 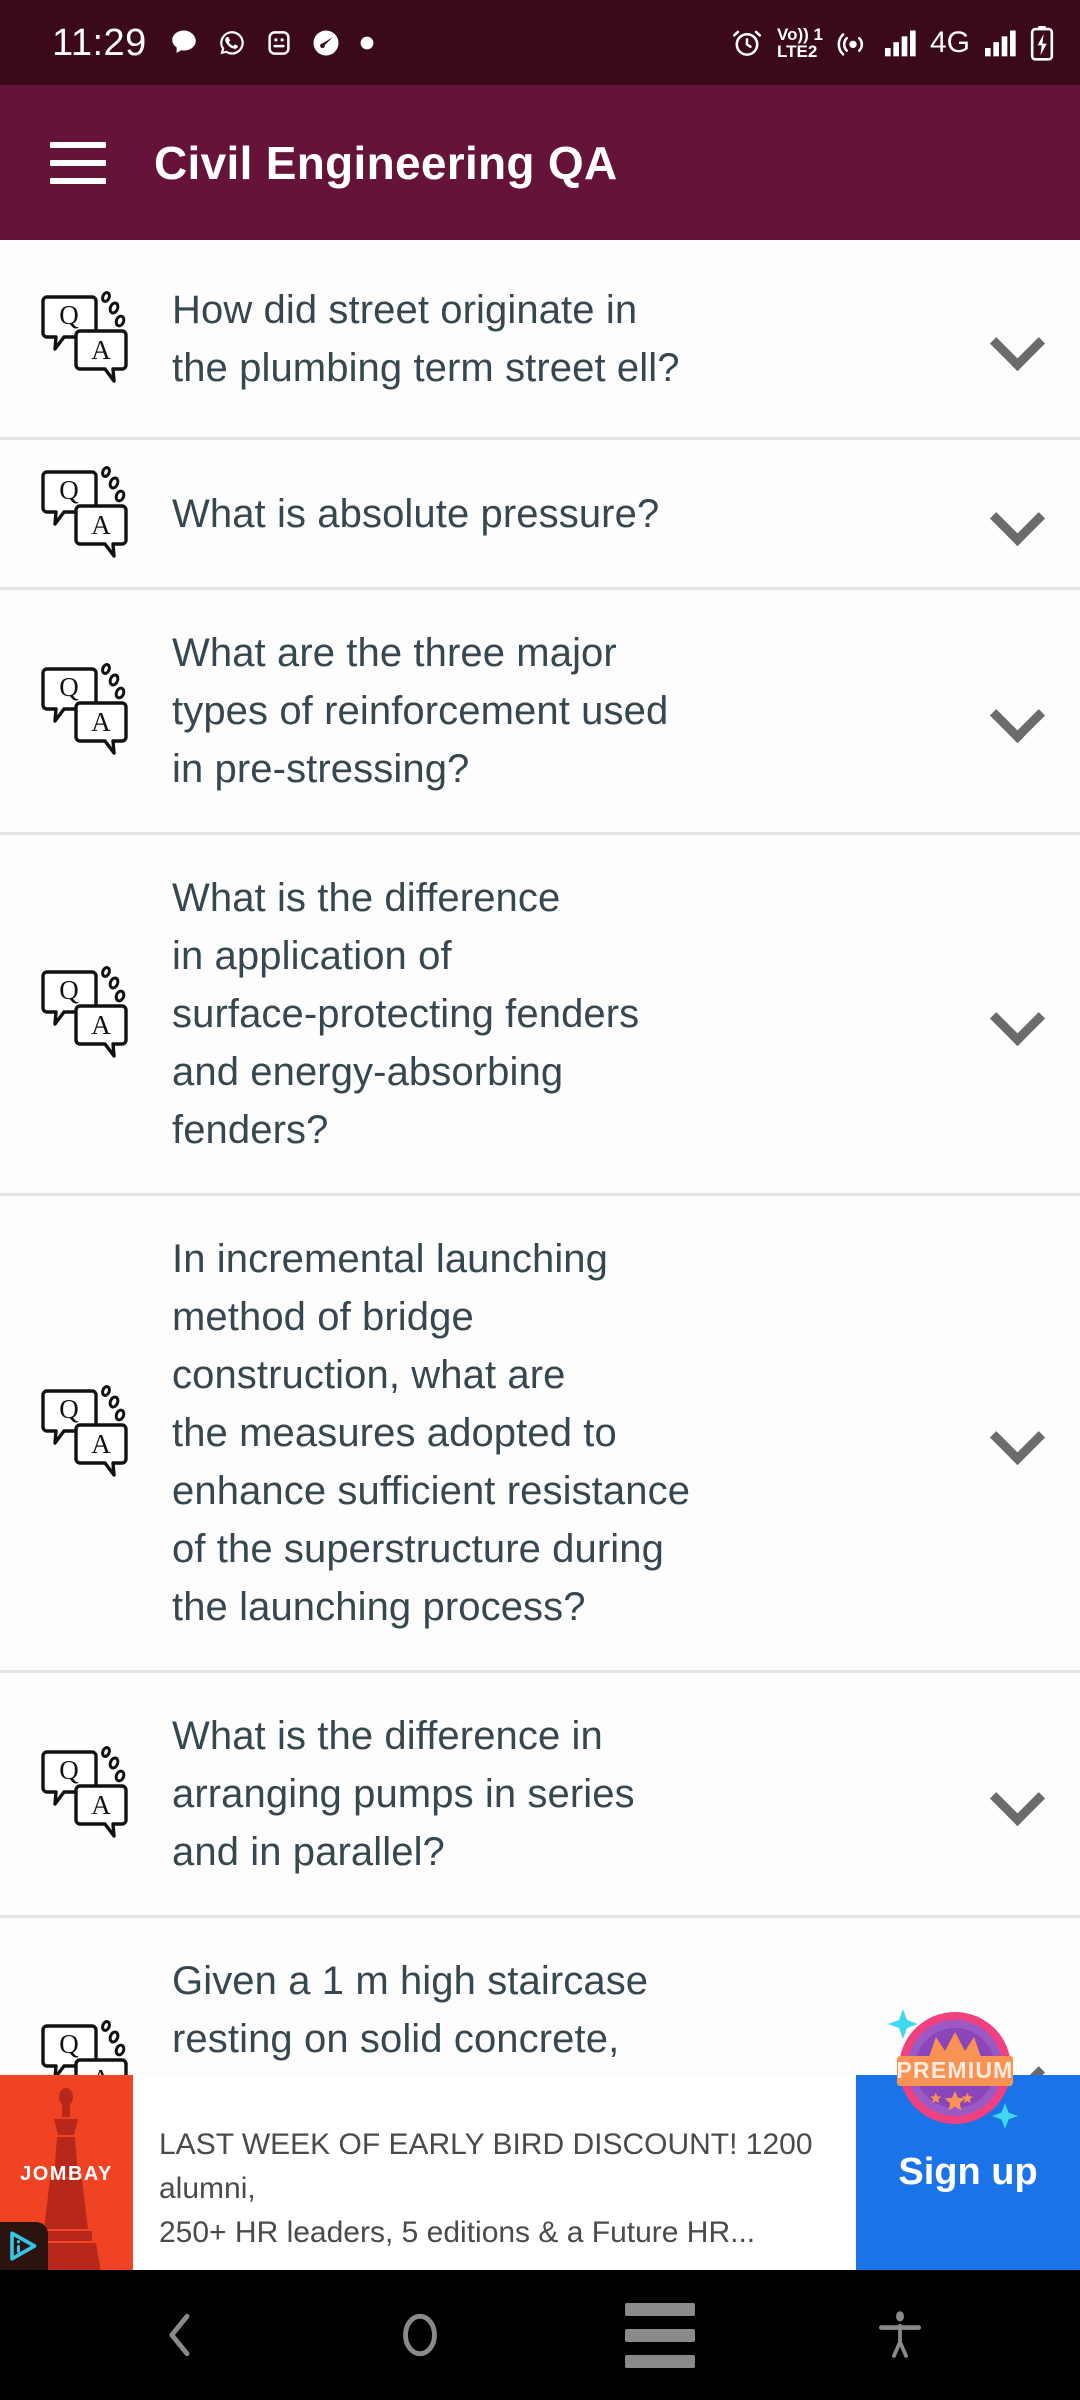 I want to click on premium-badge-icon: PREMIUM, so click(x=953, y=2069).